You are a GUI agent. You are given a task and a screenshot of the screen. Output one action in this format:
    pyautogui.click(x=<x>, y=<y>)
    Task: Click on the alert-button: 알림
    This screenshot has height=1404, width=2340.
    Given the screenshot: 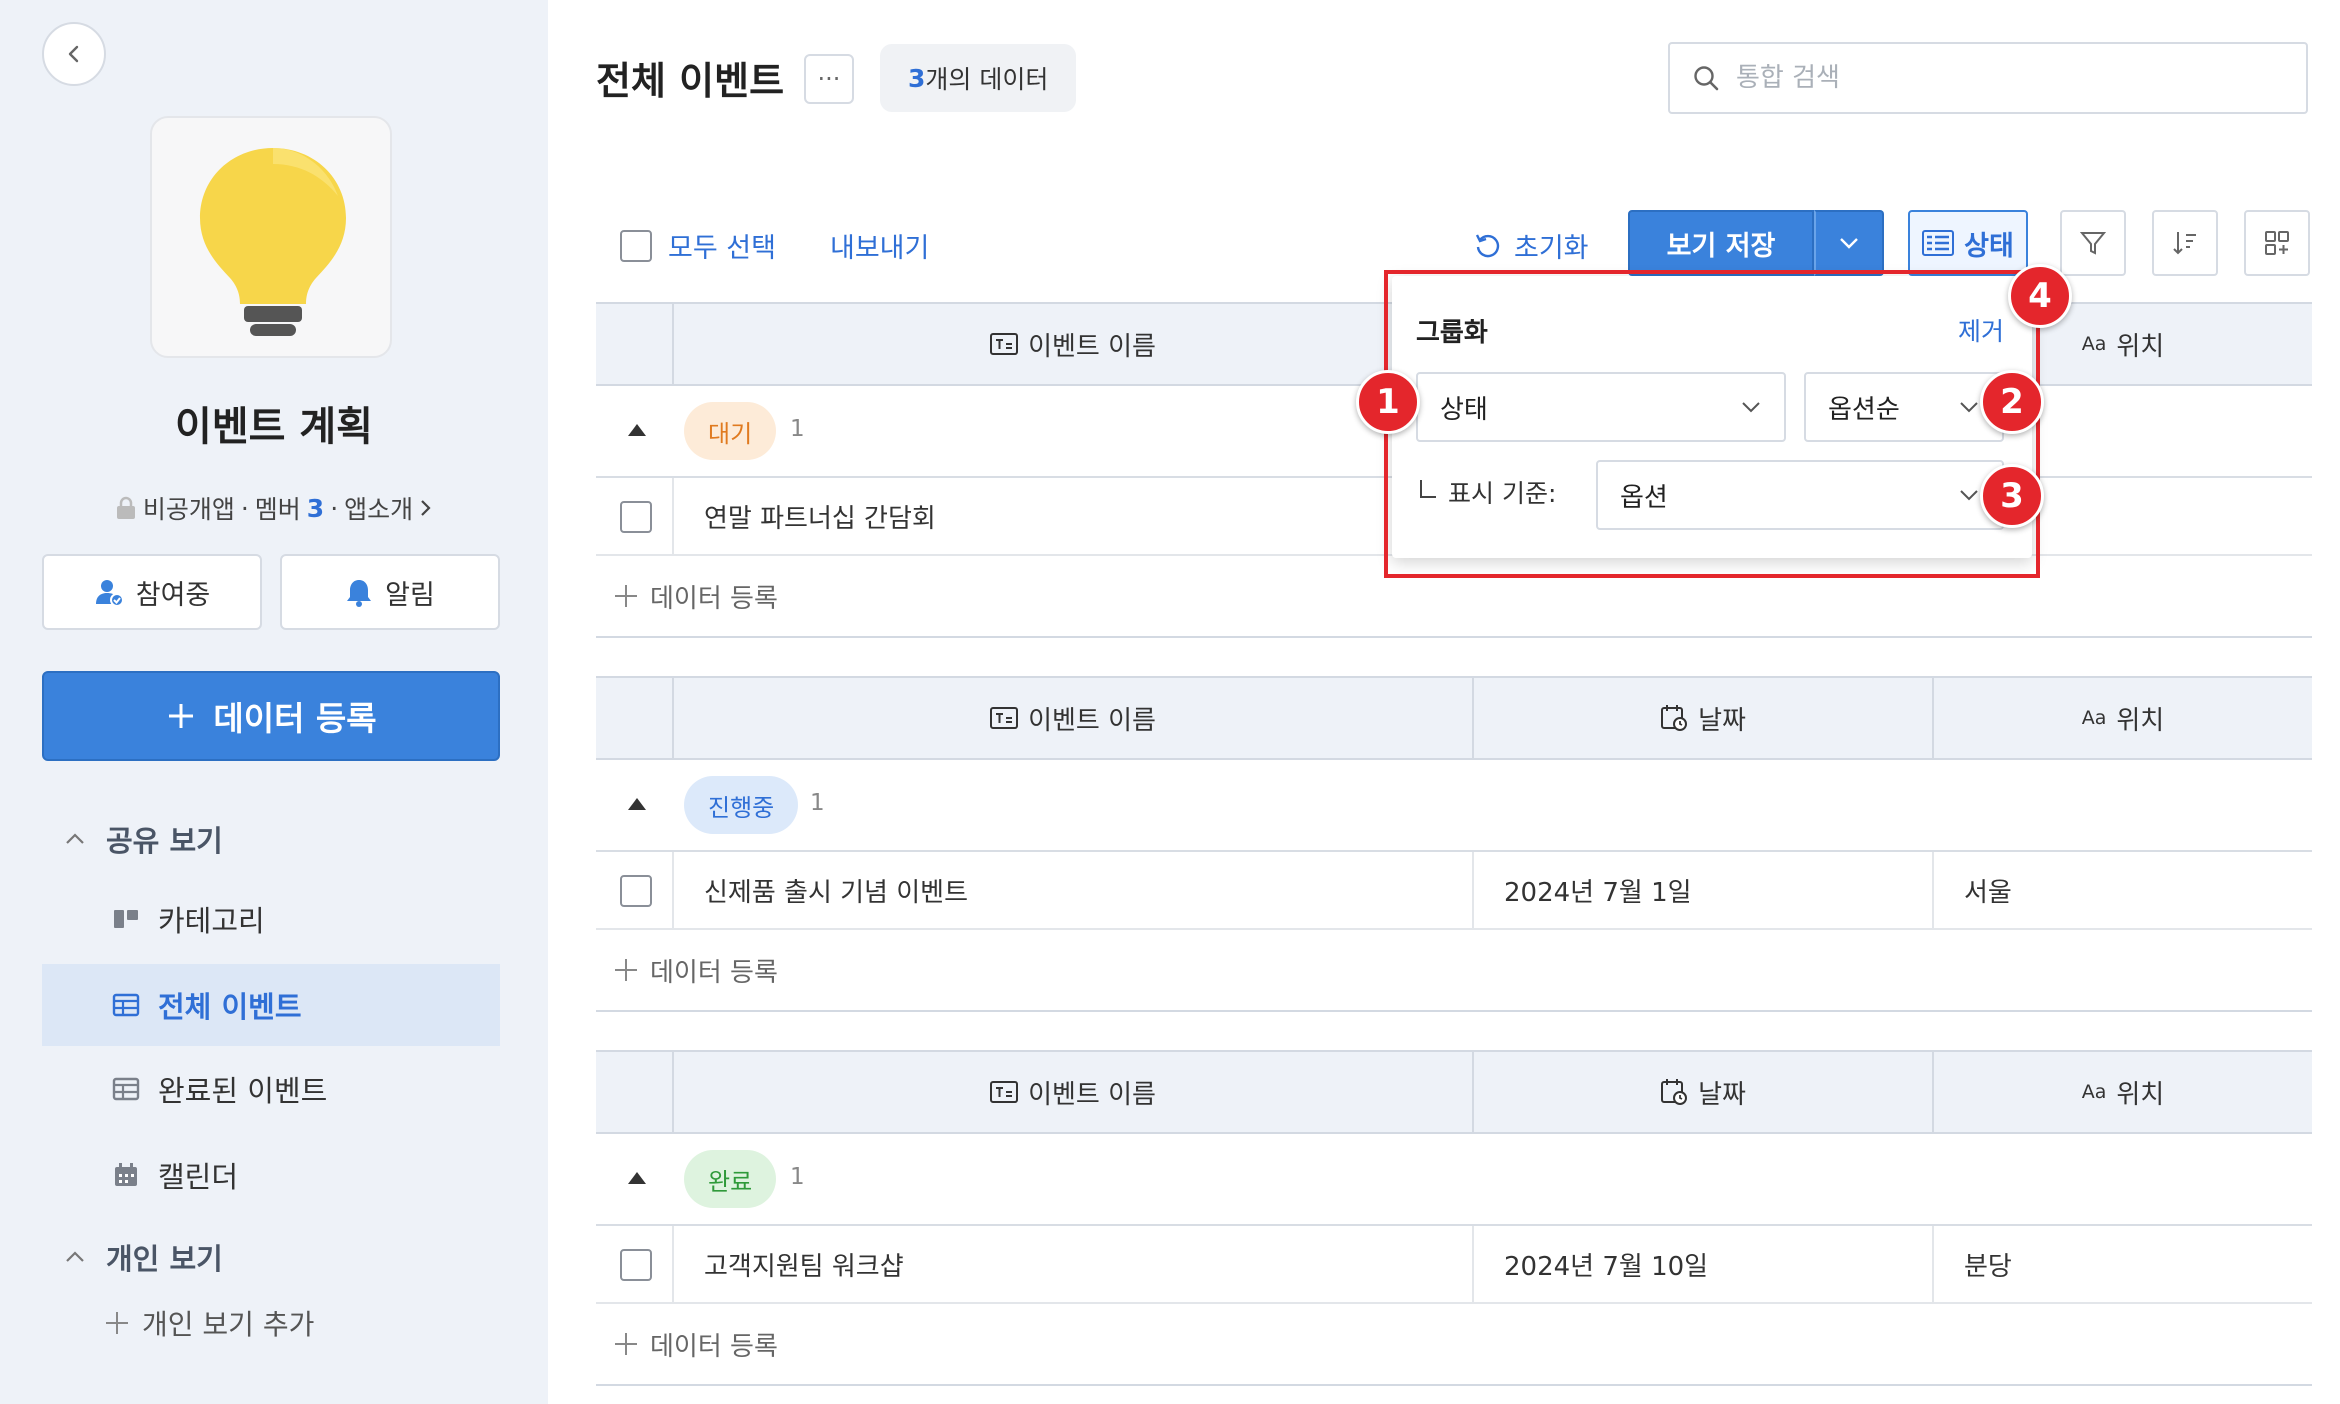 What is the action you would take?
    pyautogui.click(x=390, y=592)
    